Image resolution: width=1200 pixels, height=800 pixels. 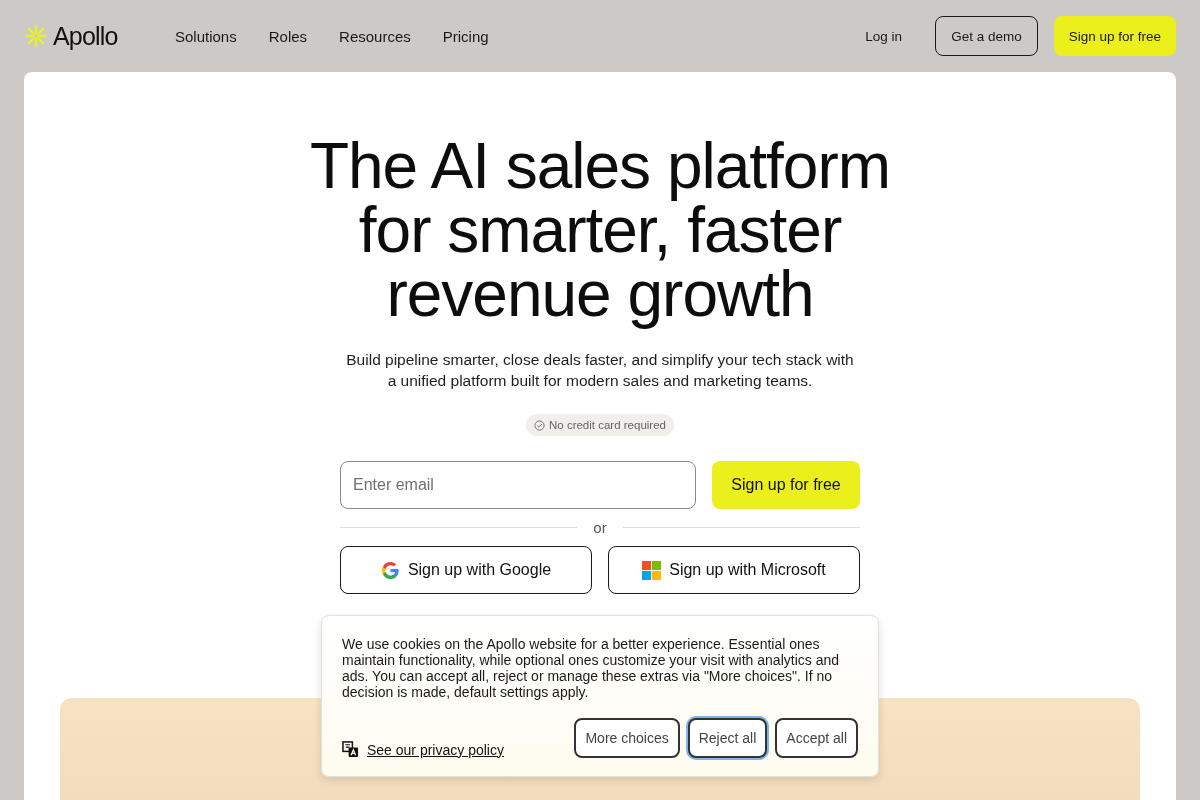 I want to click on email-input: Enter email, so click(x=518, y=485).